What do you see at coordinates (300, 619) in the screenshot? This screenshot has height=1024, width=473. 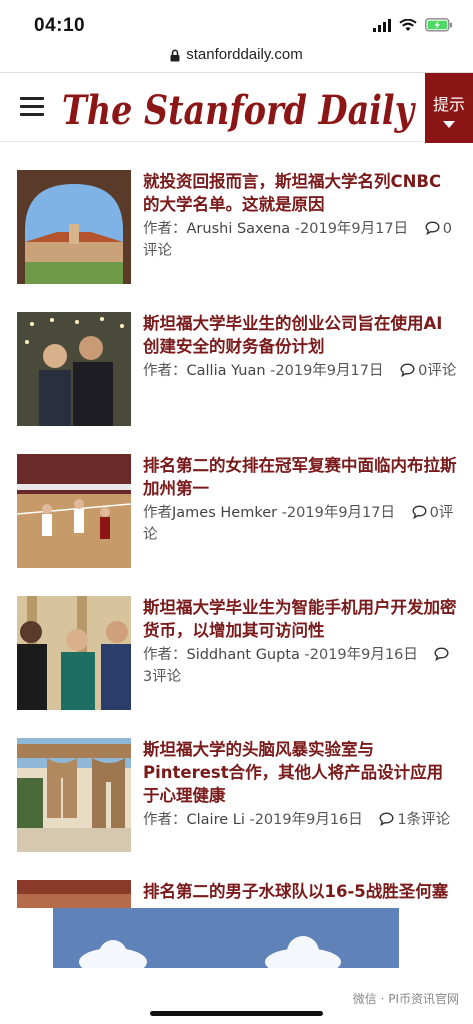 I see `article-headline: 斯坦福大学毕业生为智能手机用户开发加密货币，以增加其可访问性` at bounding box center [300, 619].